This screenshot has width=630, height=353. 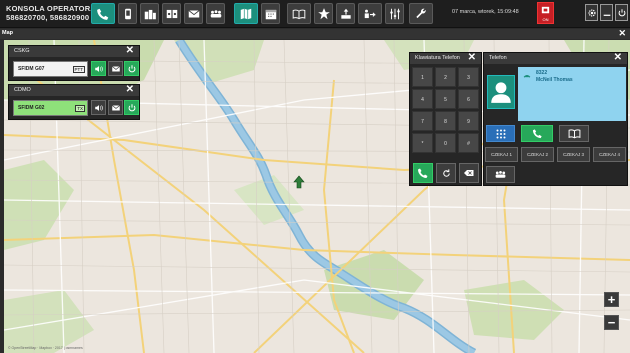 I want to click on key-6: 6, so click(x=468, y=99).